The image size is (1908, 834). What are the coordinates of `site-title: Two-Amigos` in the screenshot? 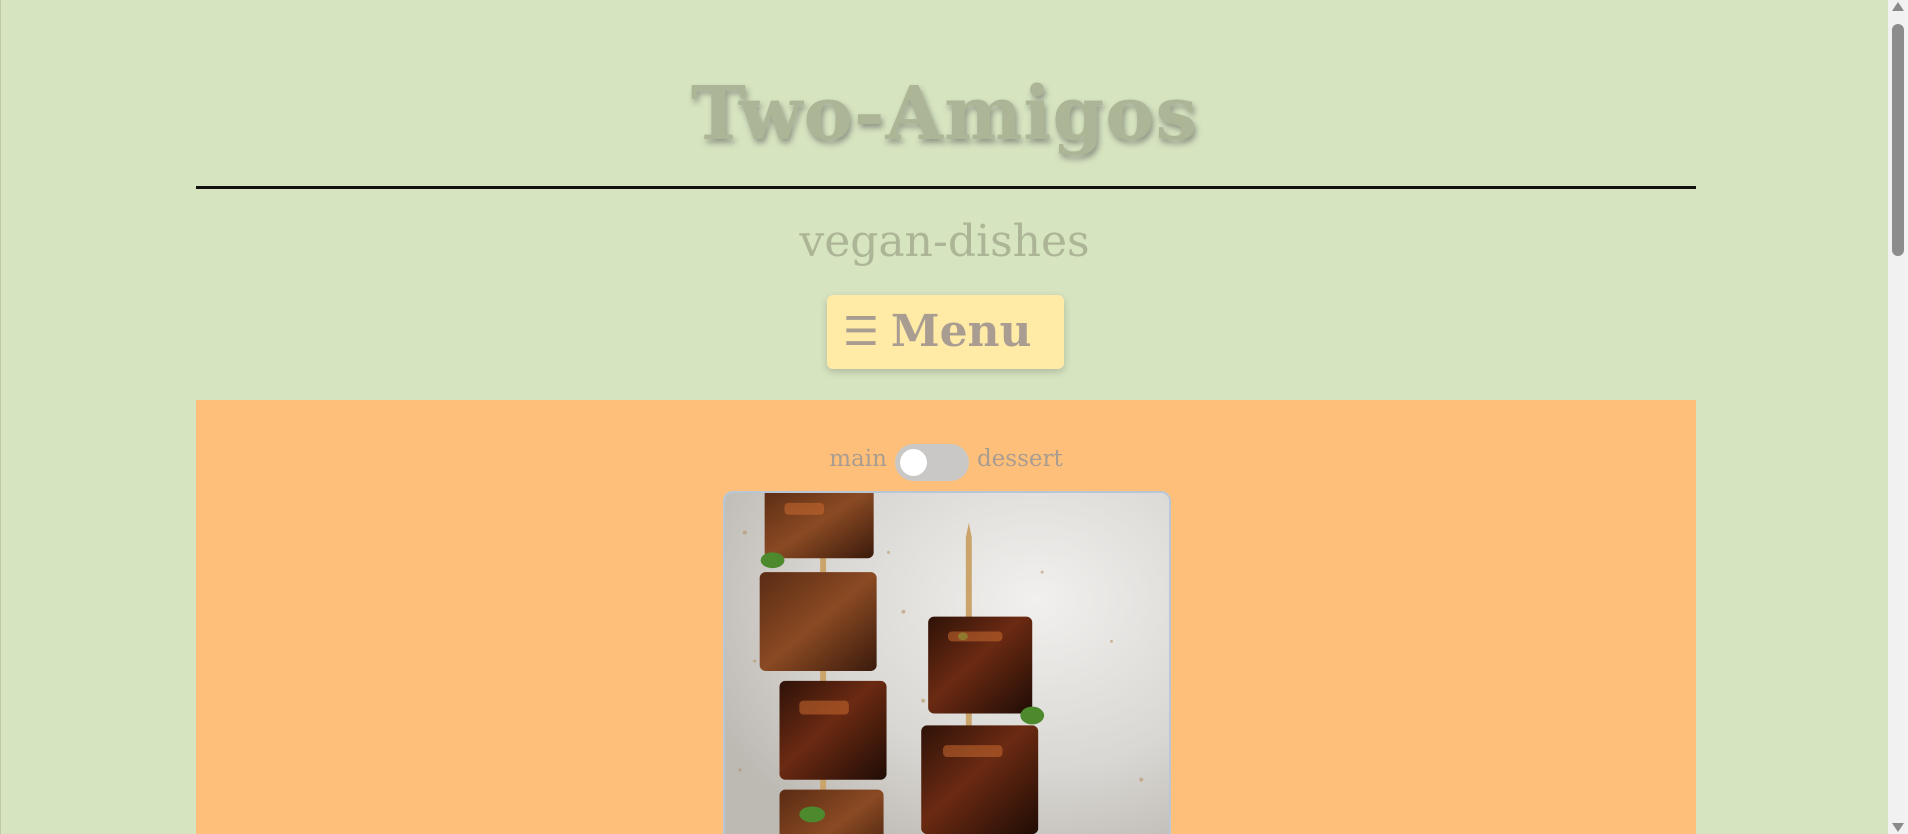 It's located at (944, 114).